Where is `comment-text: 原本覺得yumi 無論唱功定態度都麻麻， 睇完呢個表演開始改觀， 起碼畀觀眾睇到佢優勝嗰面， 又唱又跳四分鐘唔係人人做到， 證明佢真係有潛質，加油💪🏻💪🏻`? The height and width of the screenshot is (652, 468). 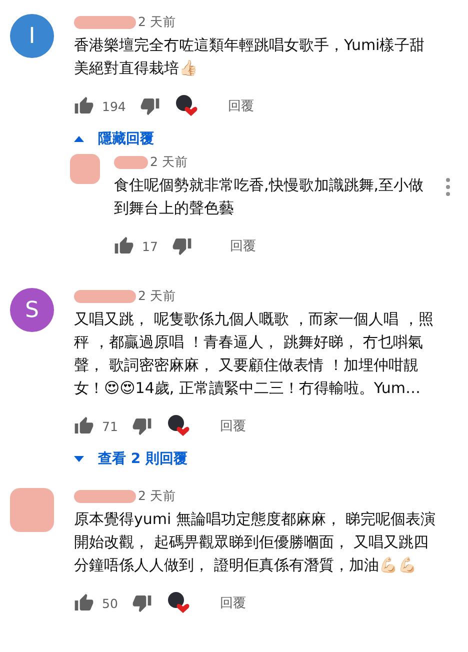
comment-text: 原本覺得yumi 無論唱功定態度都麻麻， 睇完呢個表演開始改觀， 起碼畀觀眾睇到佢優勝嗰面， 又唱又跳四分鐘唔係人人做到， 證明佢真係有潛質，加油💪🏻💪🏻 is located at coordinates (255, 542).